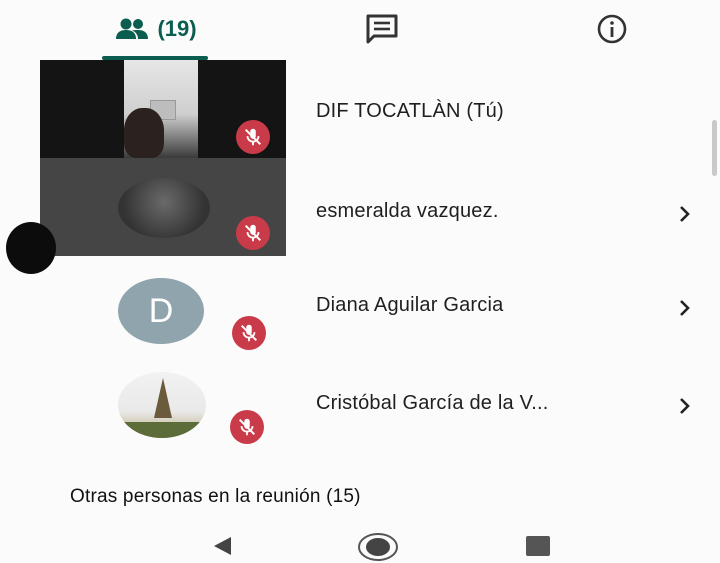  I want to click on tab-bar: (19), so click(360, 30).